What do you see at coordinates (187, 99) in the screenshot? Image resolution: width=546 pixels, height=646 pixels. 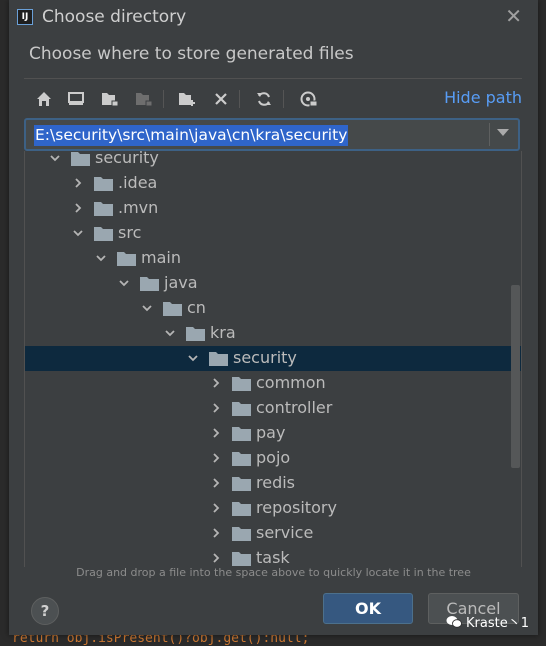 I see `new-folder-icon` at bounding box center [187, 99].